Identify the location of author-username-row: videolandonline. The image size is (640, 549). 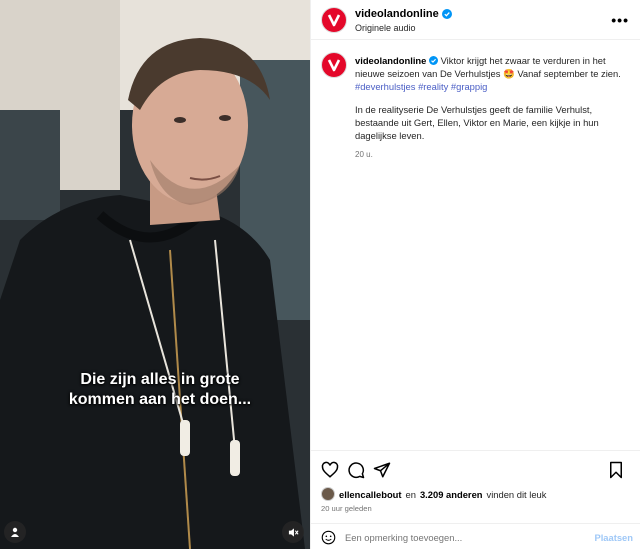
(403, 14).